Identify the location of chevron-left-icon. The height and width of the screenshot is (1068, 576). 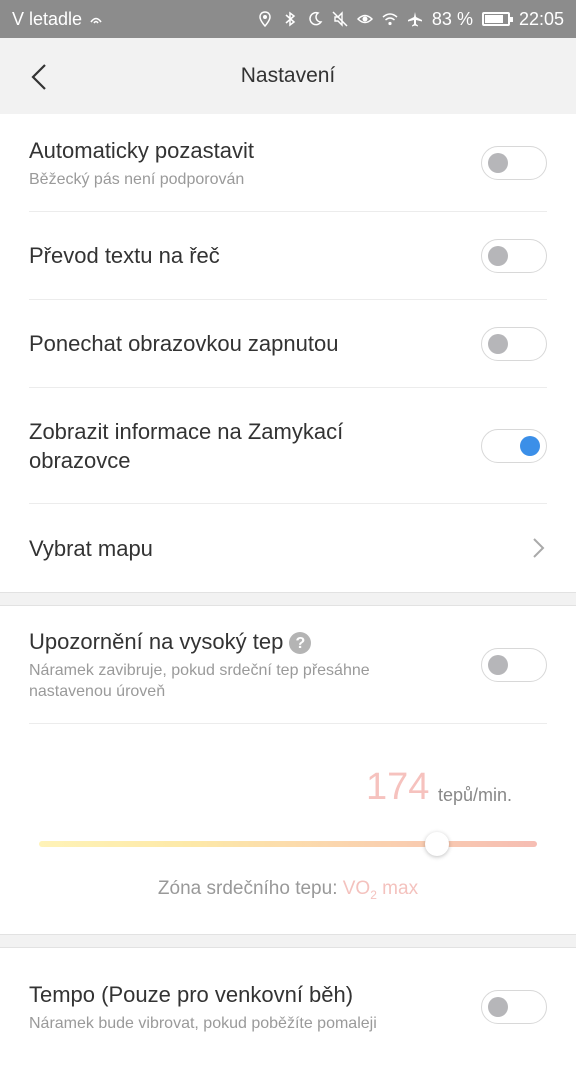
(38, 77).